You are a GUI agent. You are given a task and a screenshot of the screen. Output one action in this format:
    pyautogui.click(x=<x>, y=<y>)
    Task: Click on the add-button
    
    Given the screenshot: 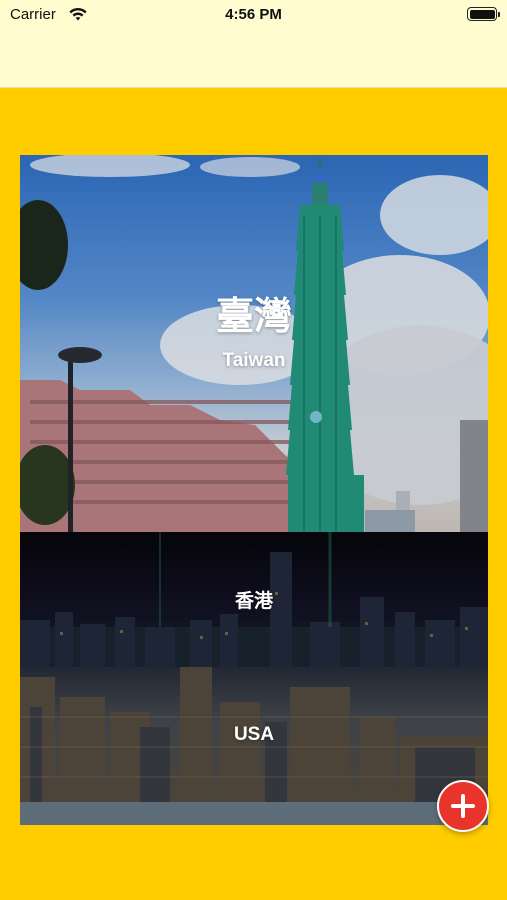 What is the action you would take?
    pyautogui.click(x=463, y=806)
    